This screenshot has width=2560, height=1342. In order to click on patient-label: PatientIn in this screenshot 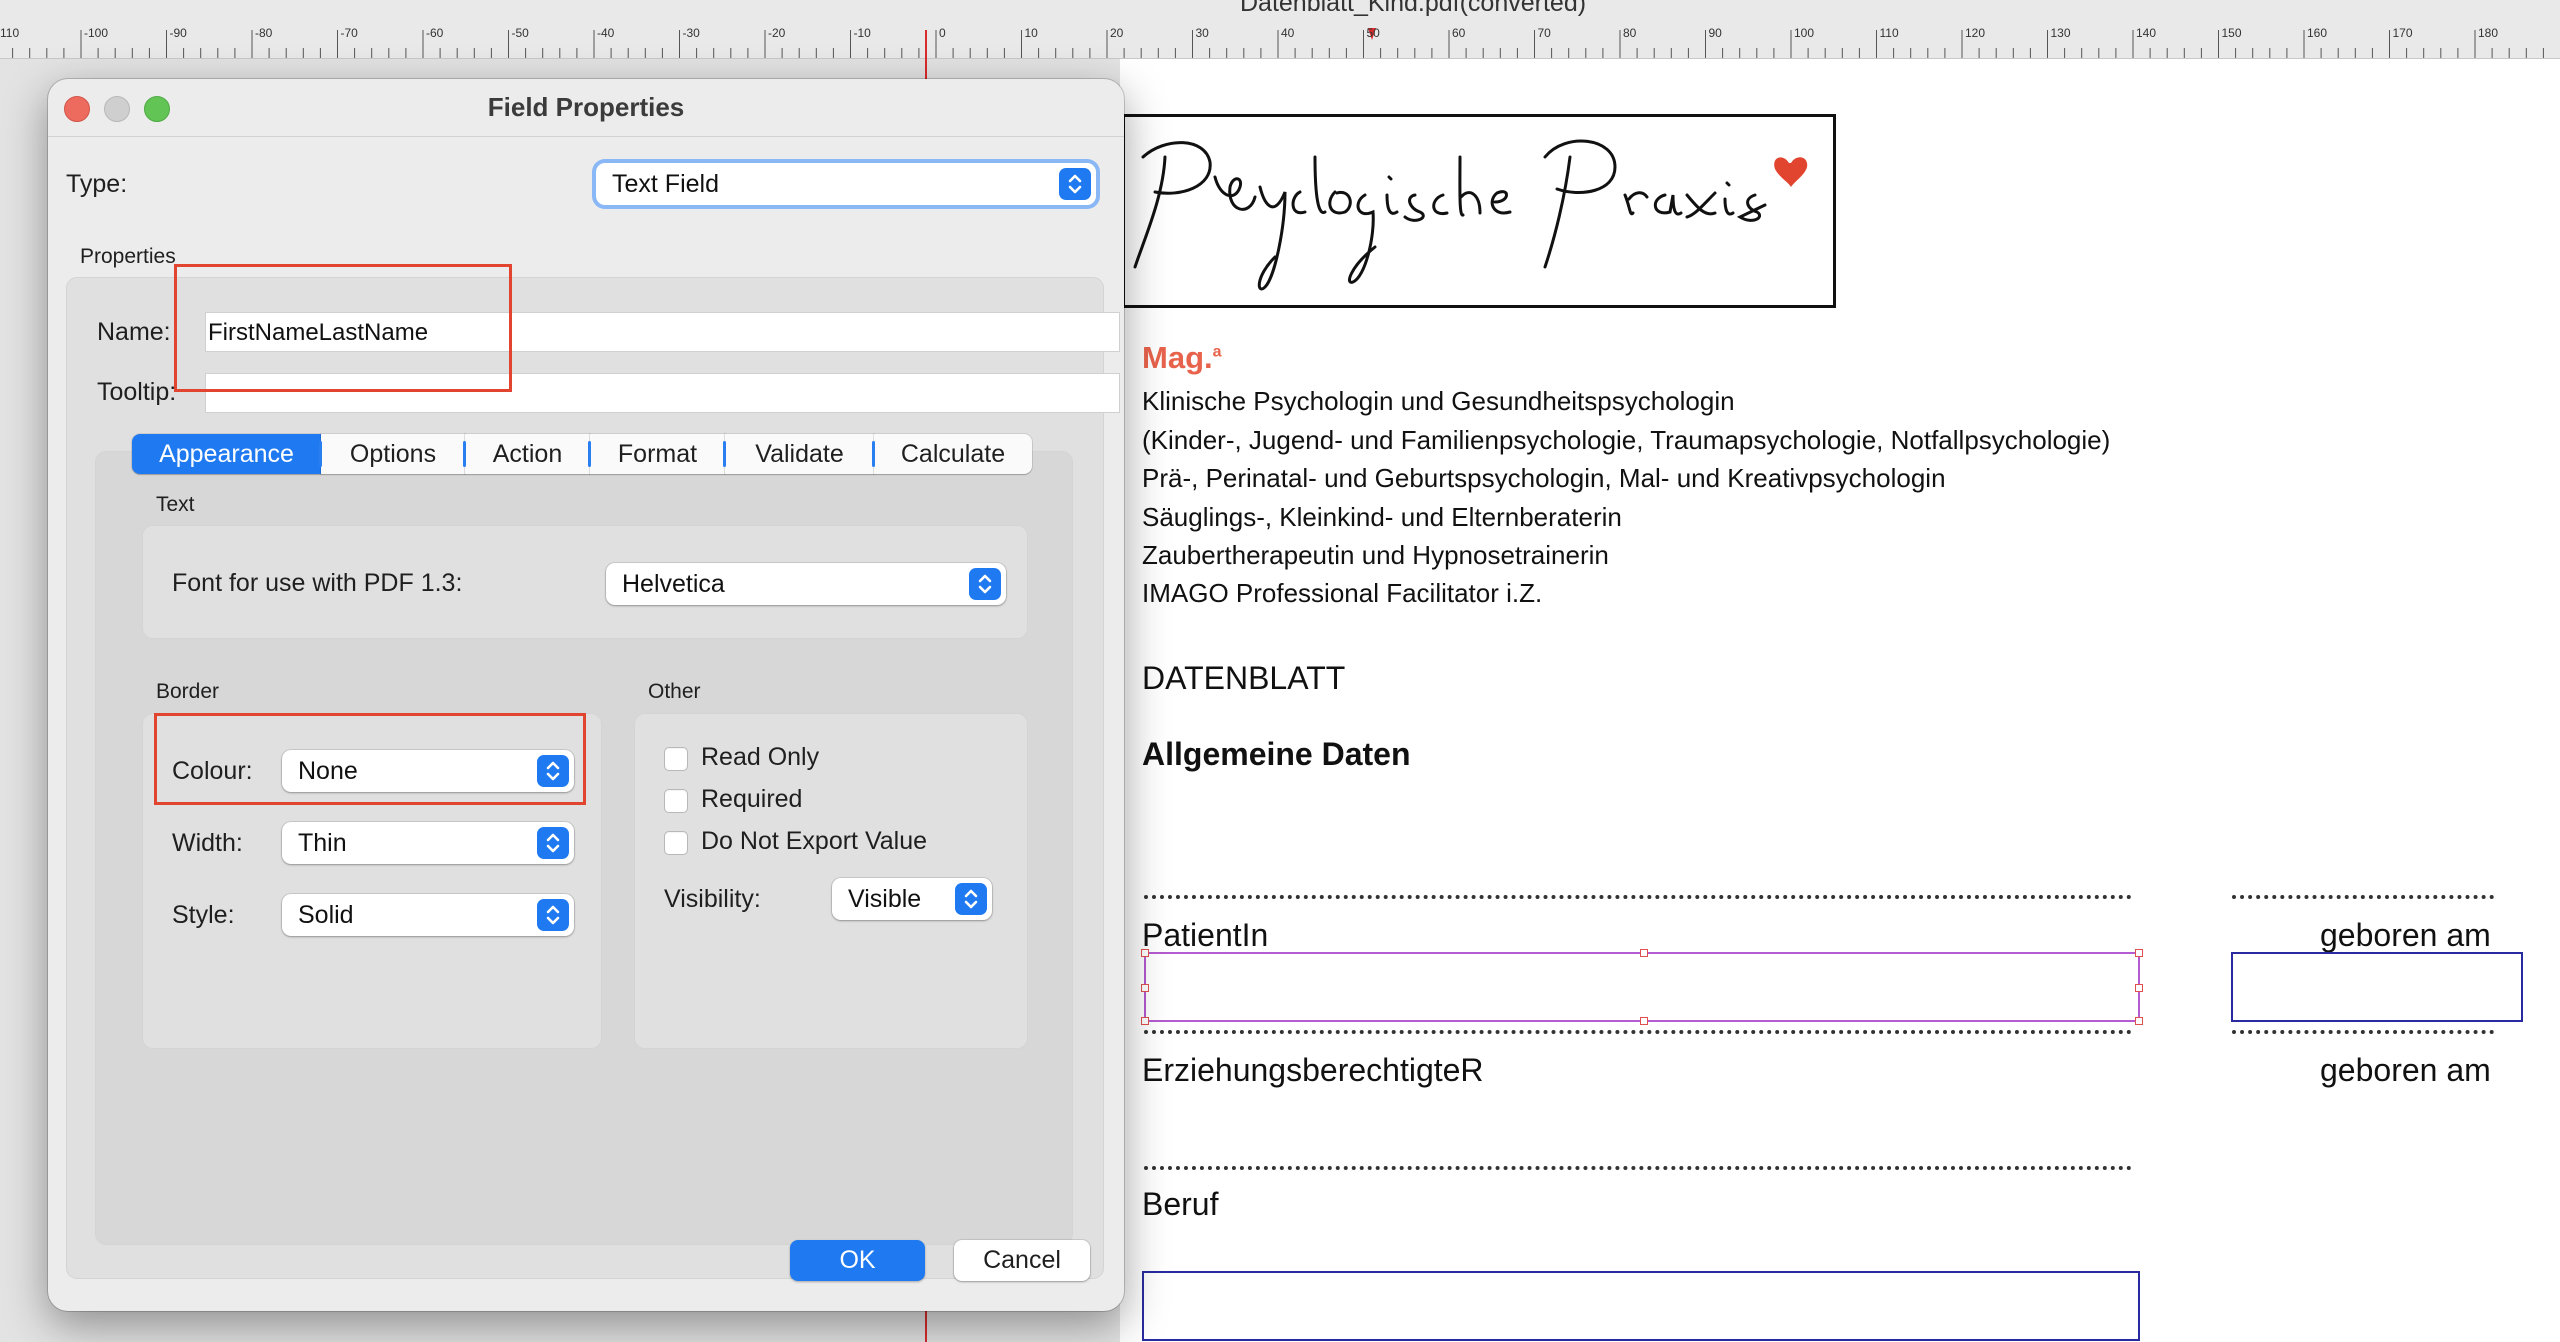, I will do `click(1205, 935)`.